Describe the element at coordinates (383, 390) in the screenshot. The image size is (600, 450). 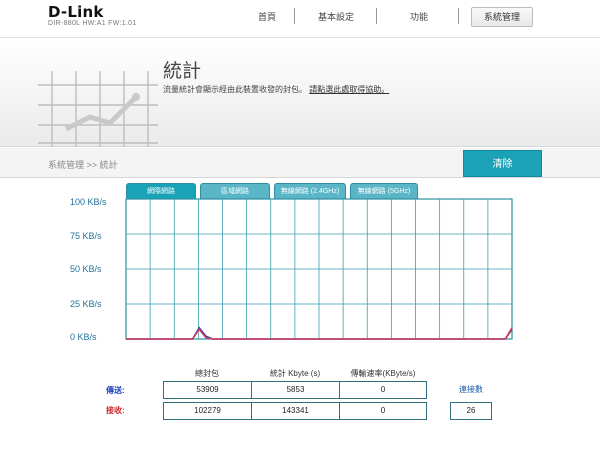
I see `tx-rate: 0` at that location.